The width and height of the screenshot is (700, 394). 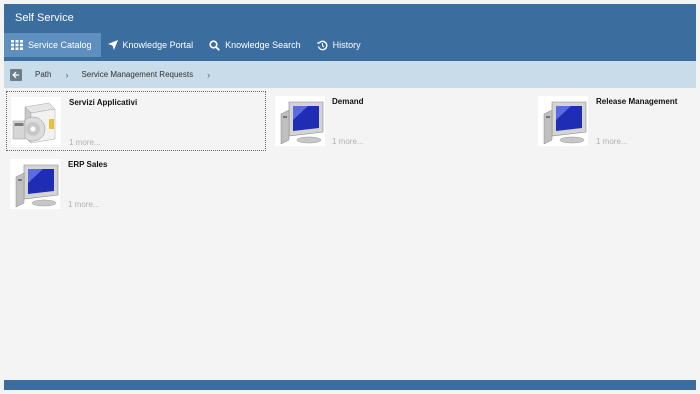 I want to click on app-title: Self Service, so click(x=44, y=18).